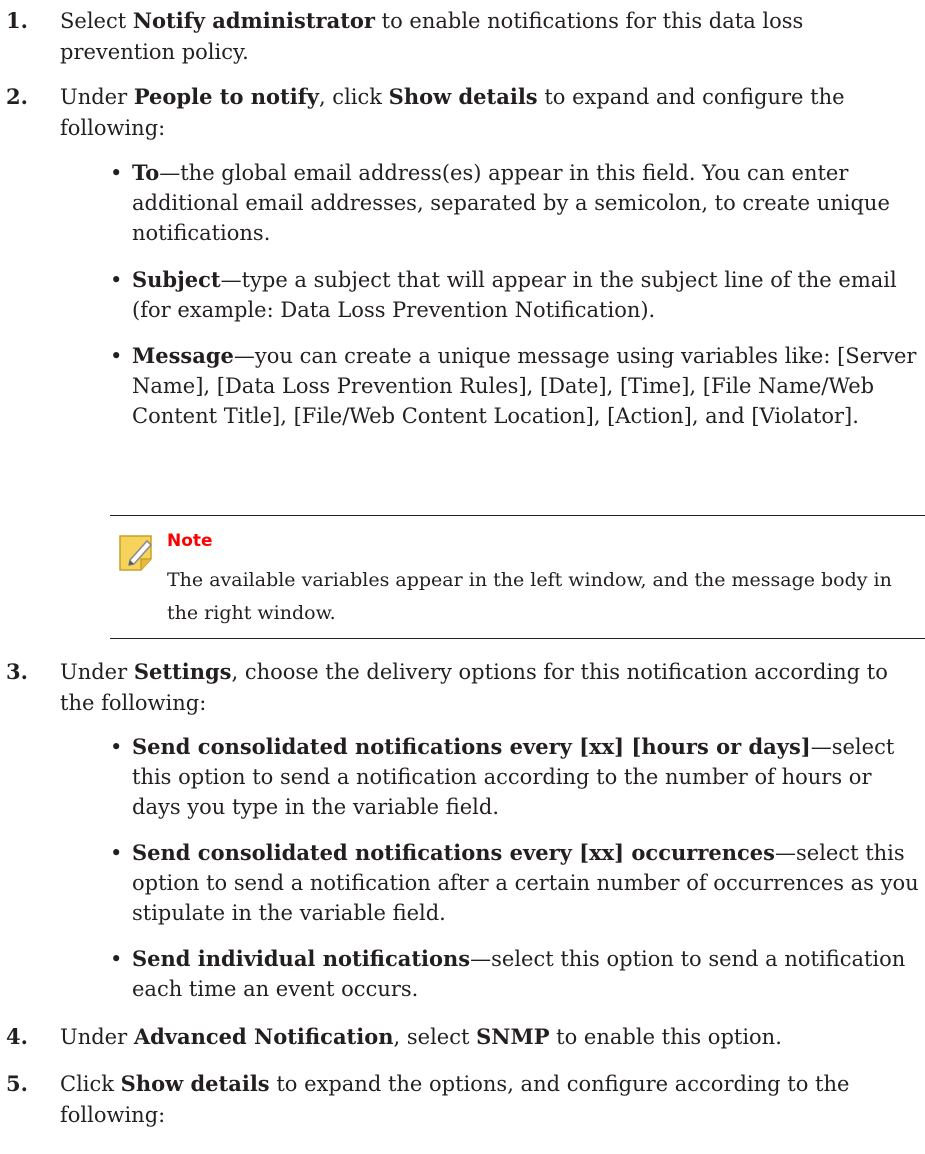 The image size is (925, 1154). I want to click on ui-term-snmp: SNMP, so click(513, 1036).